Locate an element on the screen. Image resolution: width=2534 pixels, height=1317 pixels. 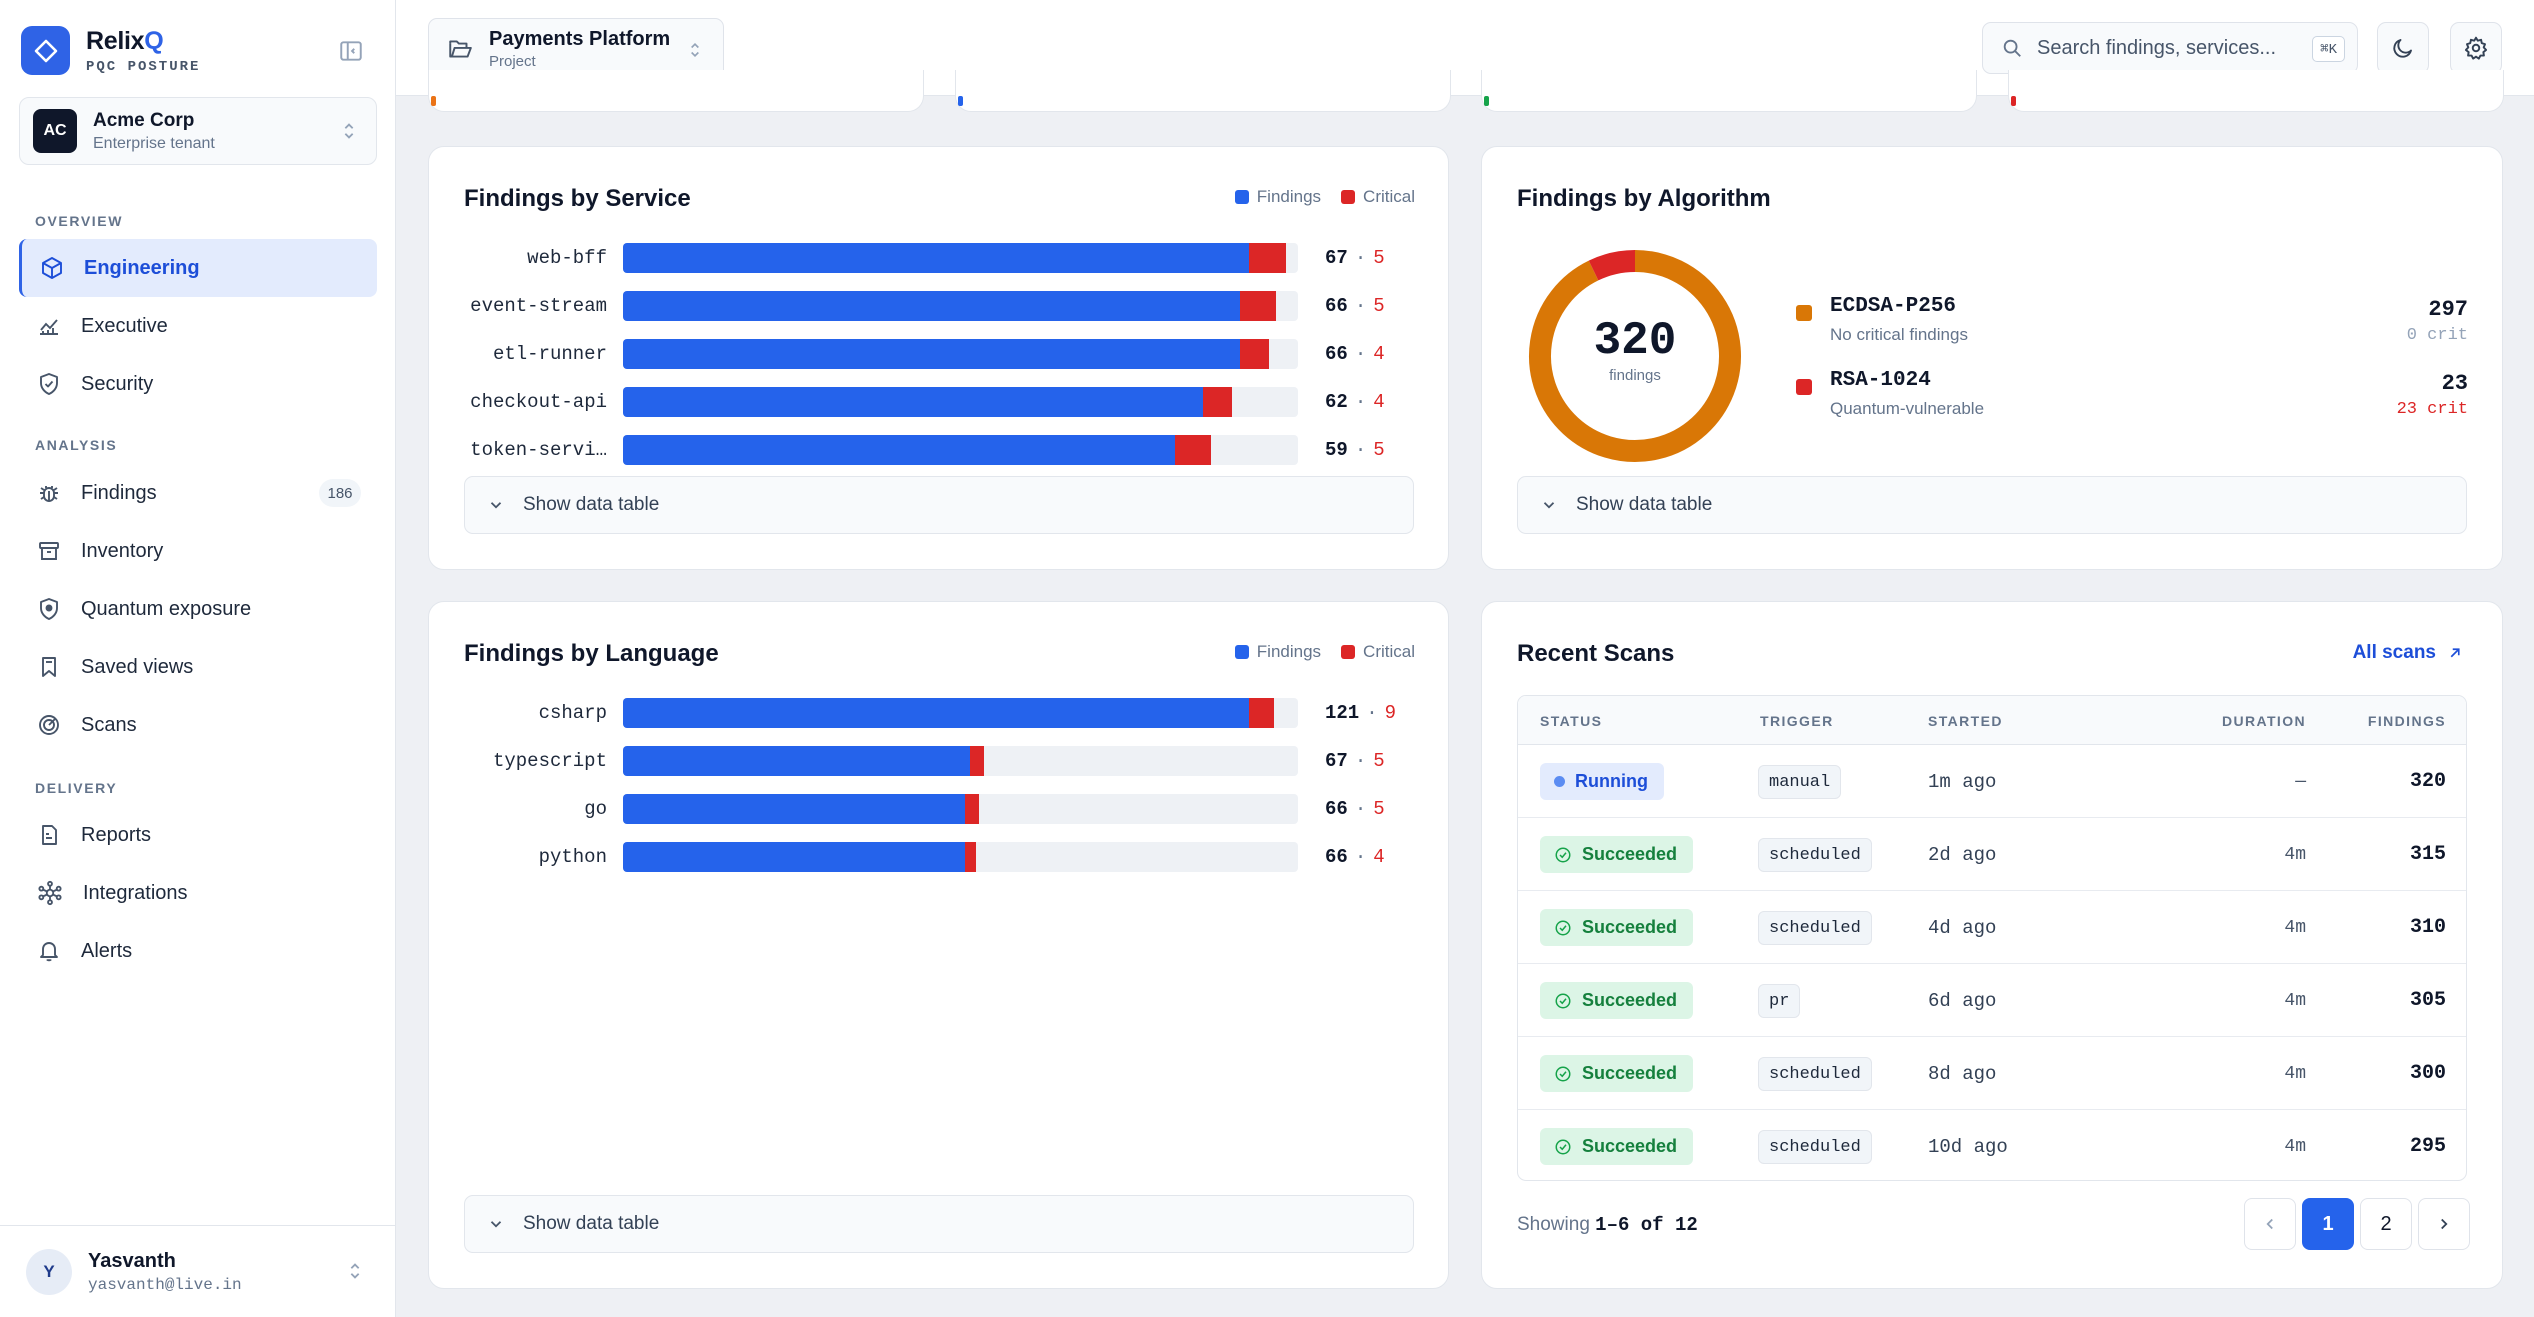
sidebar-item-label: Reports is located at coordinates (116, 834).